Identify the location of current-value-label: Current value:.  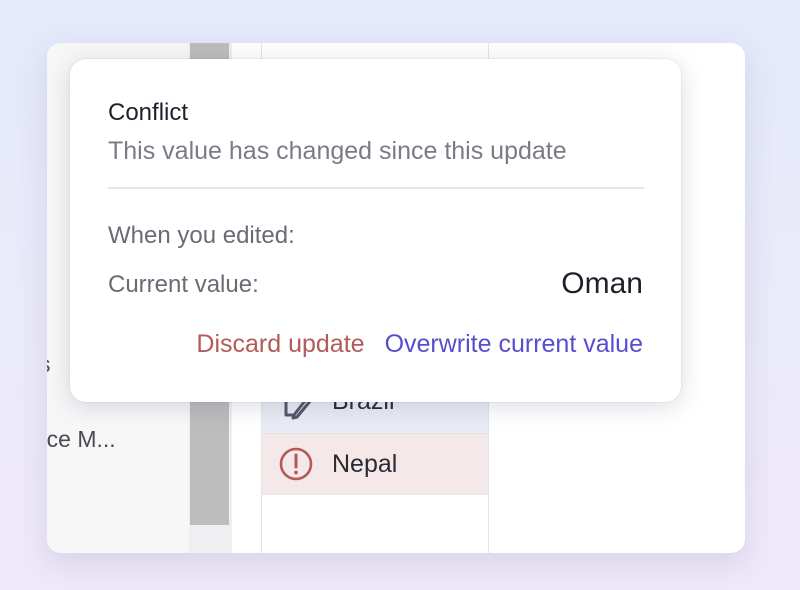
(183, 284).